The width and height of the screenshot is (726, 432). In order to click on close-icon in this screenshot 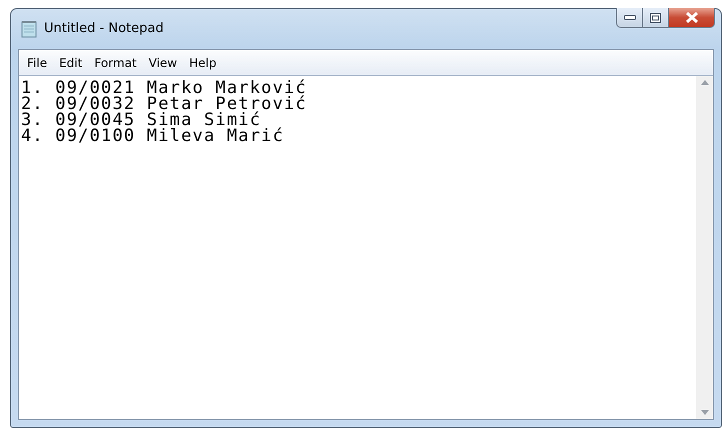, I will do `click(691, 17)`.